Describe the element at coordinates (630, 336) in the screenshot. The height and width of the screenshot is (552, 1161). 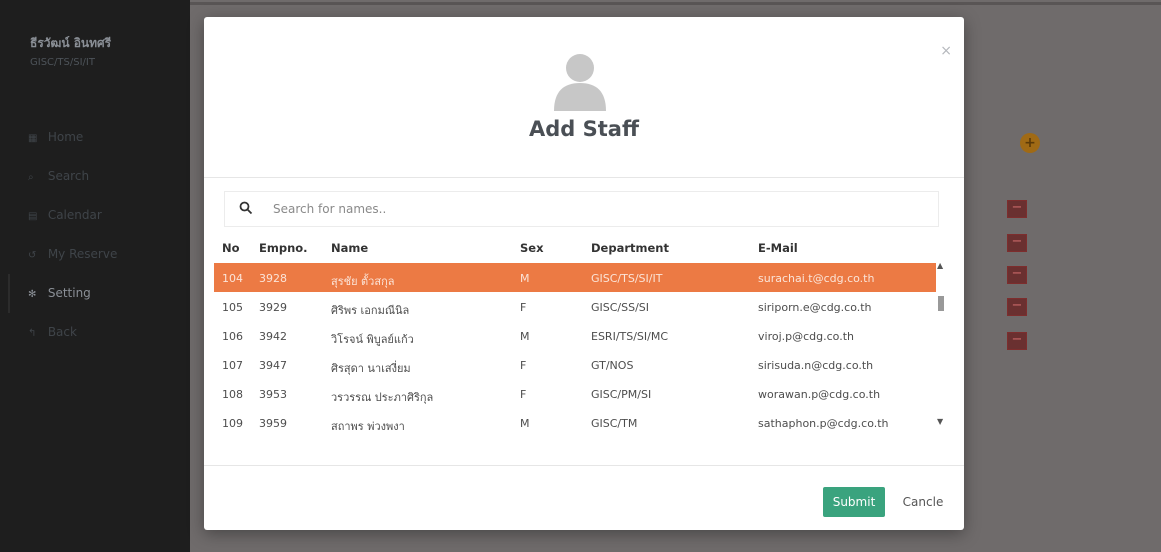
I see `cell-department: ESRI/TS/SI/MC` at that location.